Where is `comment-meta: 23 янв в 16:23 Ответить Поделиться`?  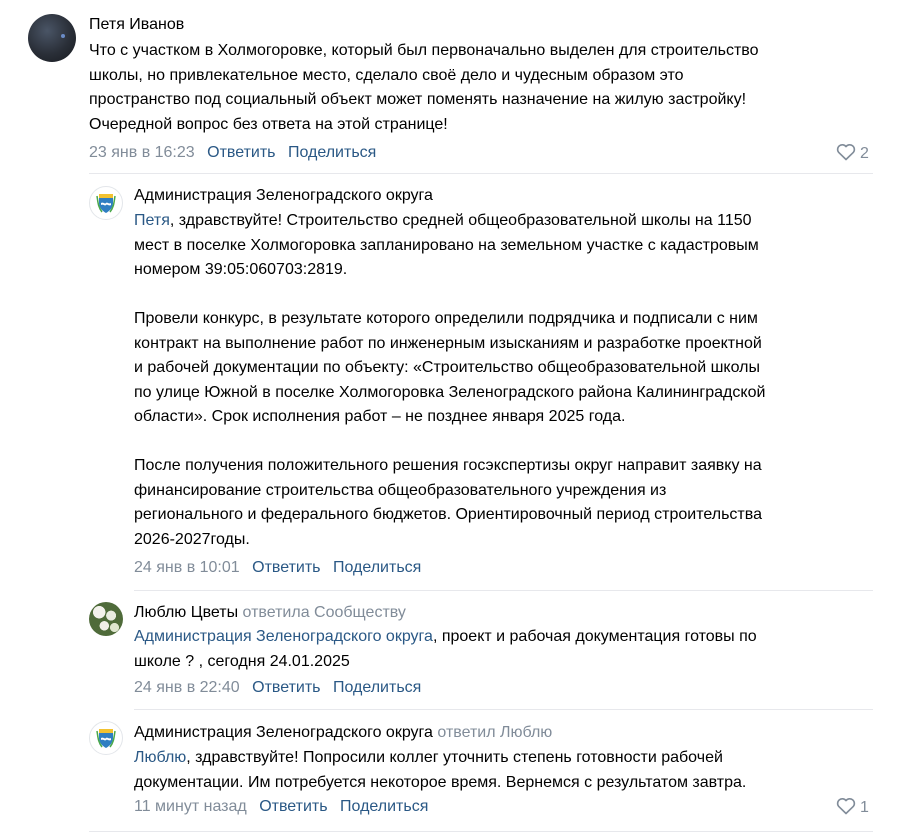 comment-meta: 23 янв в 16:23 Ответить Поделиться is located at coordinates (232, 153).